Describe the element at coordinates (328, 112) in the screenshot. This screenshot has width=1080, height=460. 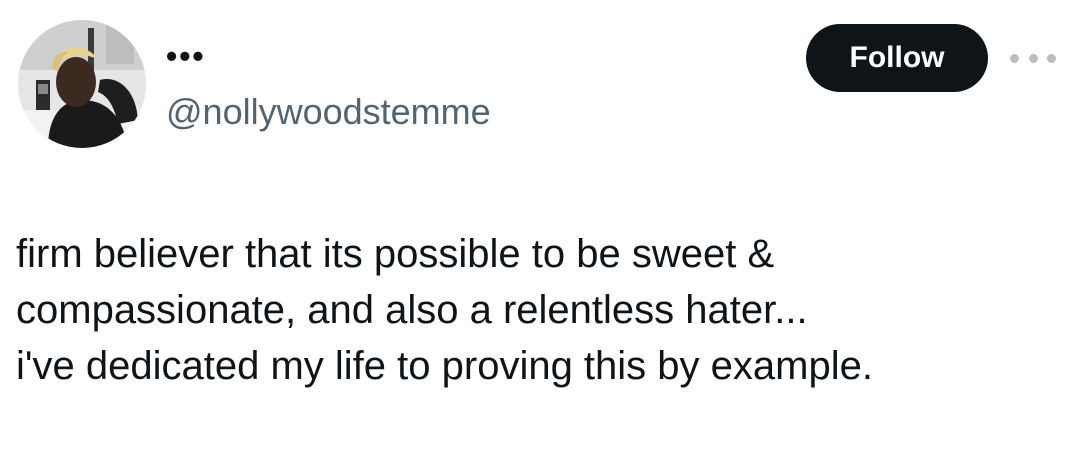
I see `author-handle: @nollywoodstemme` at that location.